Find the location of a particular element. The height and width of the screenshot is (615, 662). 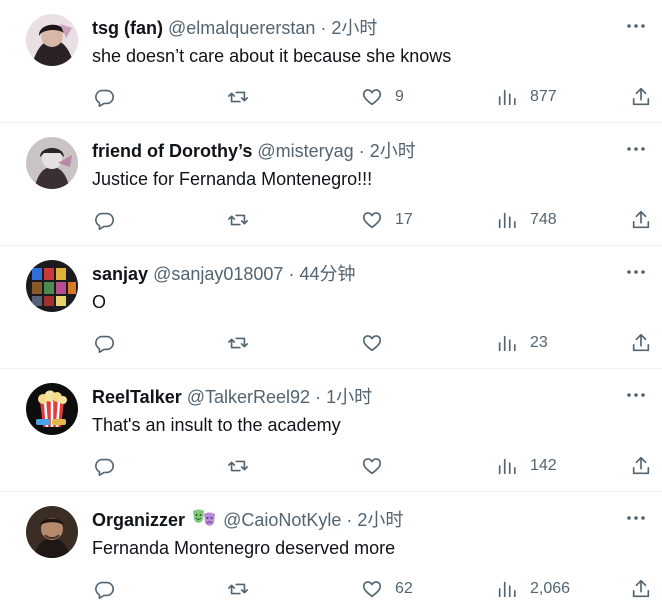

tweet-header: sanjay @sanjay018007 · 44分钟 is located at coordinates (347, 274).